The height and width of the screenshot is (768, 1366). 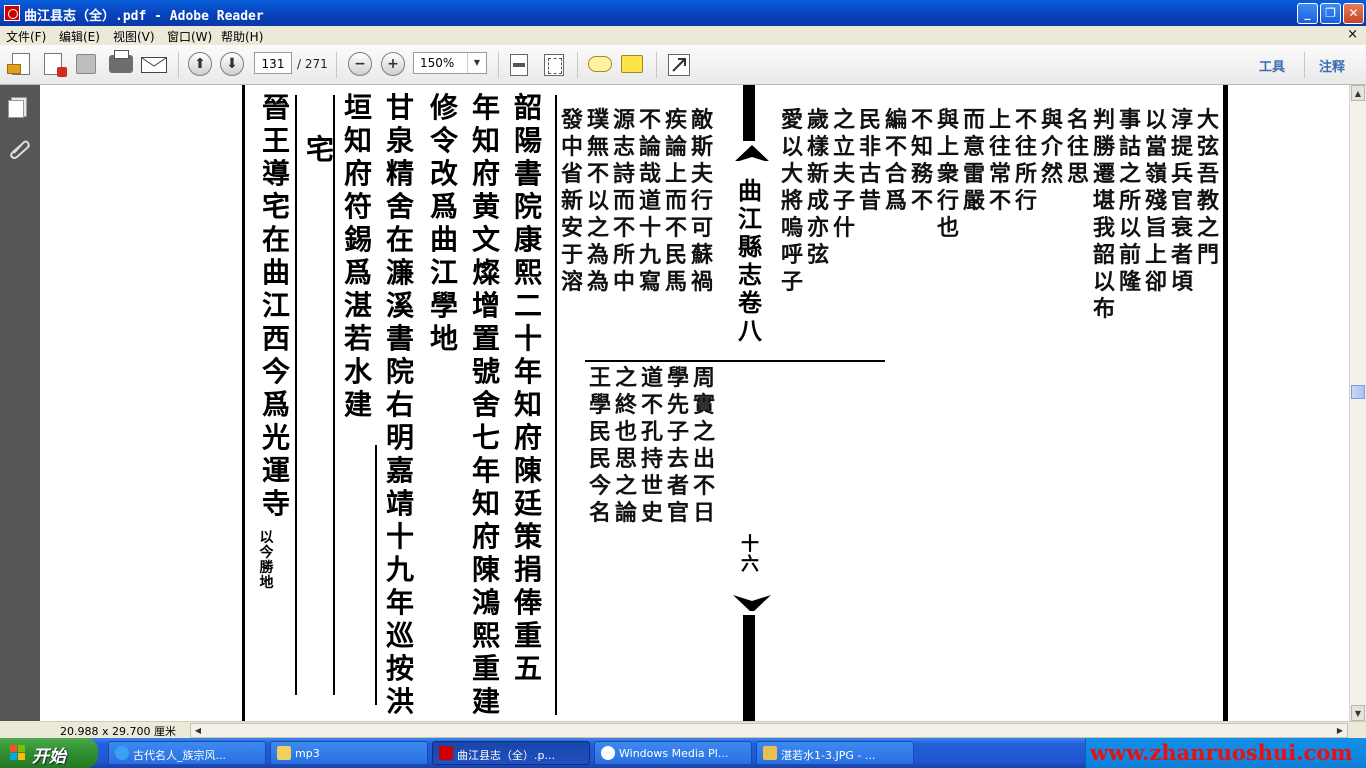 I want to click on text-column: 之終也思之論, so click(x=625, y=445).